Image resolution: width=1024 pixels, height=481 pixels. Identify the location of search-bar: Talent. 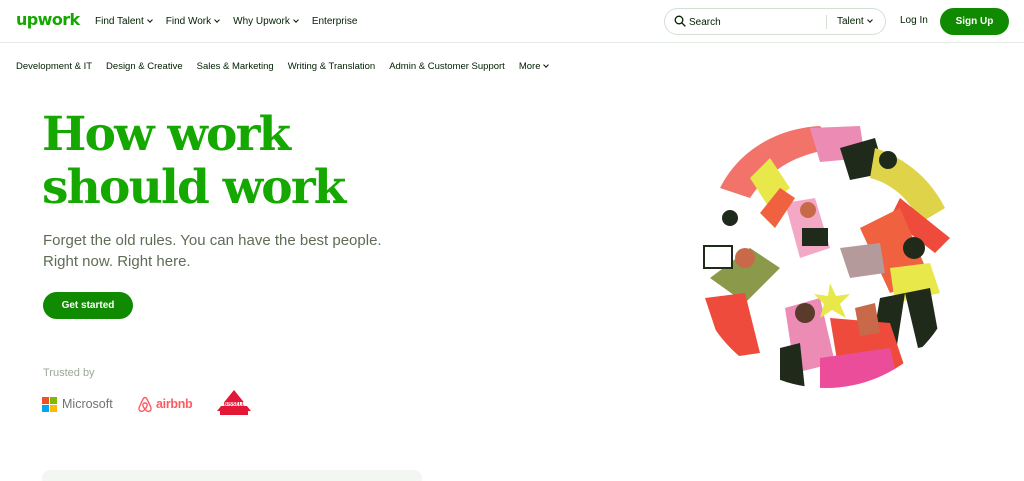
(775, 21).